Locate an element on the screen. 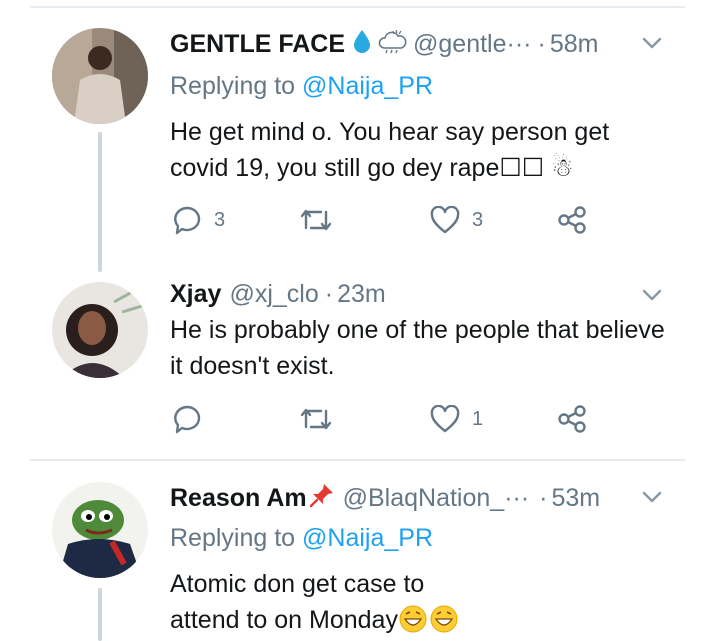  tweet-header: Reason Am @BlaqNation_··· · 53m is located at coordinates (385, 498).